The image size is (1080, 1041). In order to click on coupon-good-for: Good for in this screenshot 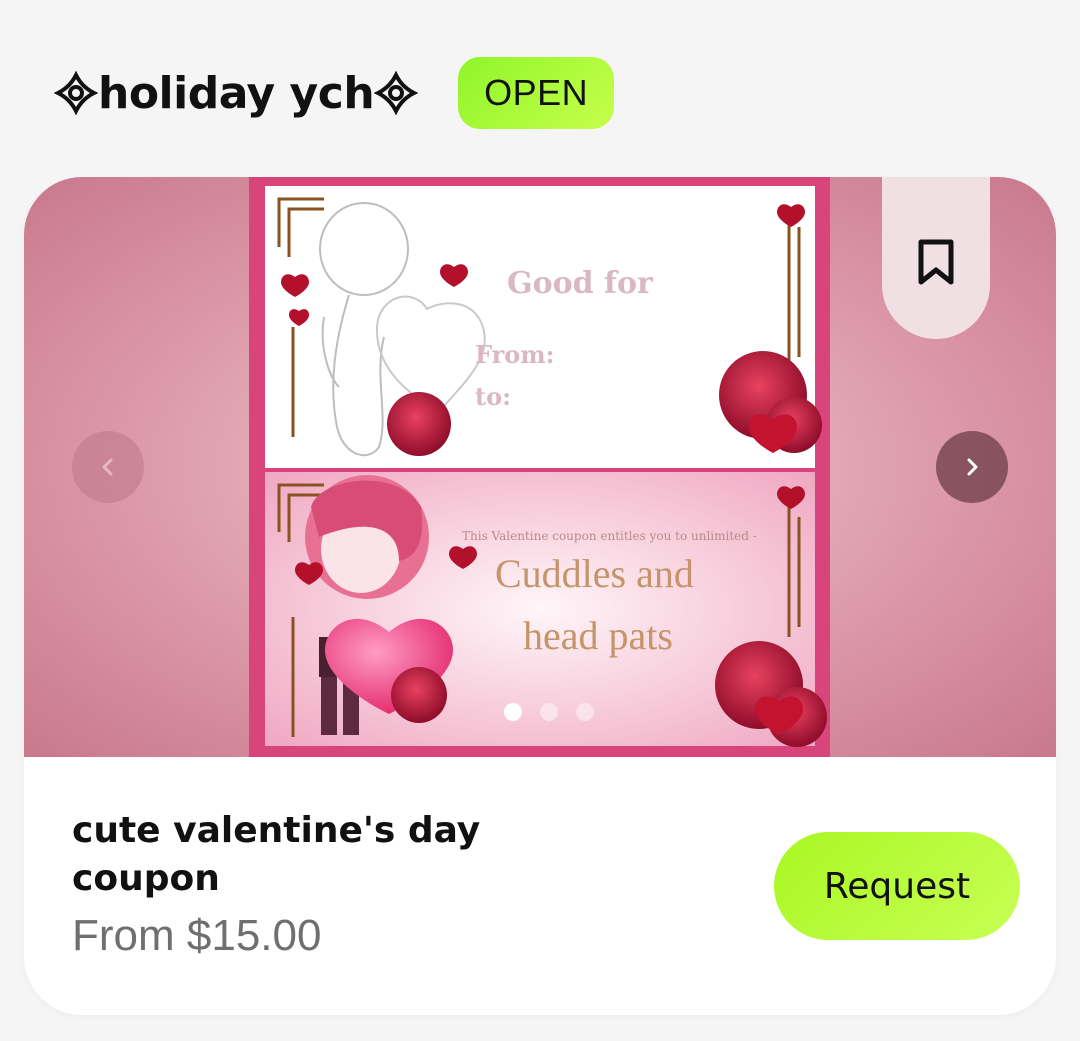, I will do `click(580, 283)`.